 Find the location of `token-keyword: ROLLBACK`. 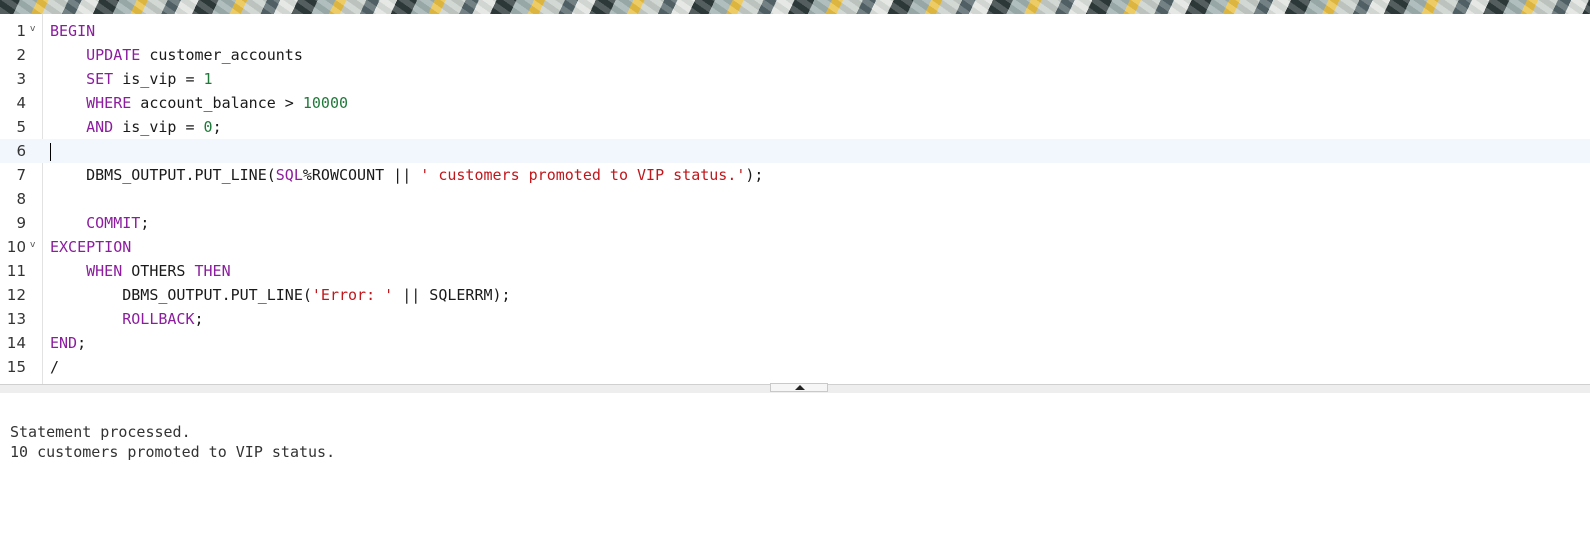

token-keyword: ROLLBACK is located at coordinates (158, 319).